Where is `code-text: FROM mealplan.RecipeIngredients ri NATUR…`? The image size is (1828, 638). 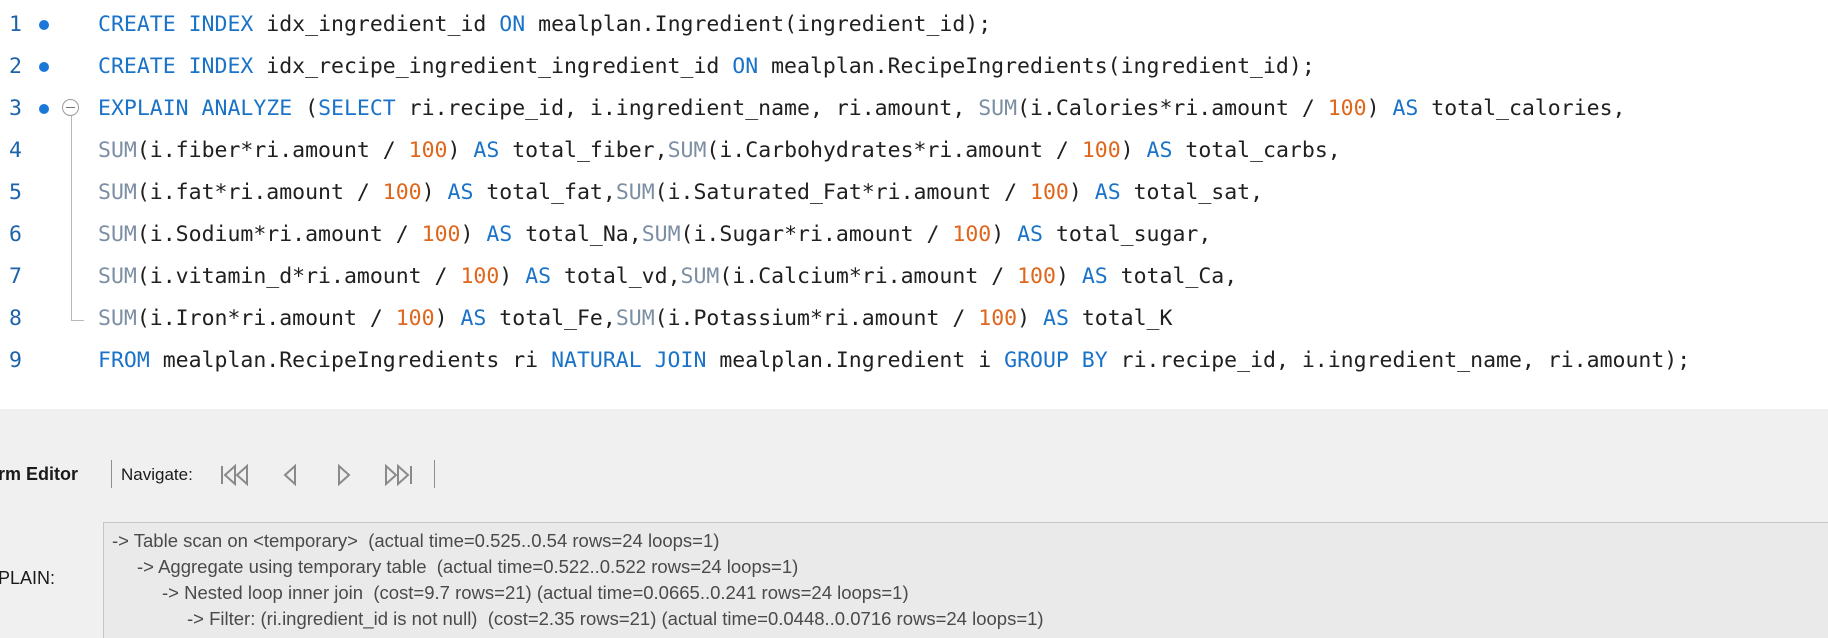
code-text: FROM mealplan.RecipeIngredients ri NATUR… is located at coordinates (894, 361).